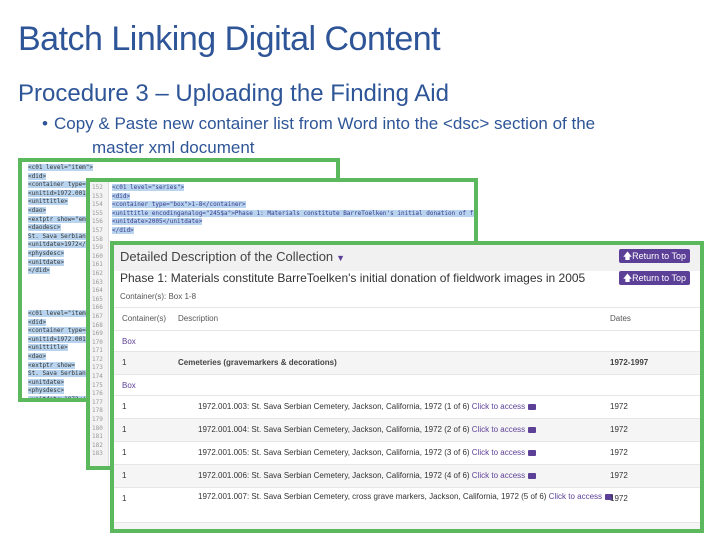 The image size is (720, 540). Describe the element at coordinates (407, 318) in the screenshot. I see `table-header: Container(s) Description Dates` at that location.